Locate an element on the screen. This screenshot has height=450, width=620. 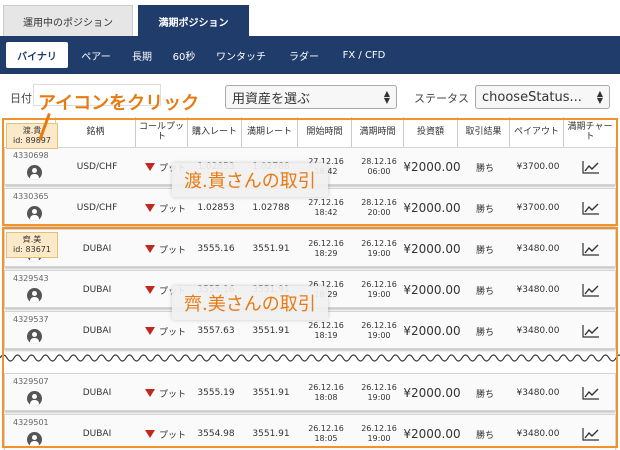
date-label: 日付 is located at coordinates (21, 98).